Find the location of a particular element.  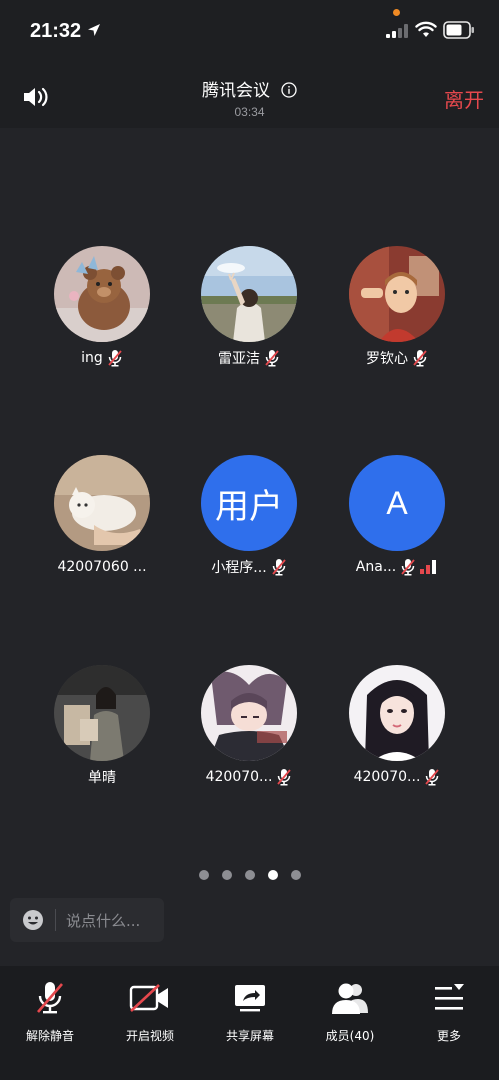

share-screen-icon is located at coordinates (250, 998).